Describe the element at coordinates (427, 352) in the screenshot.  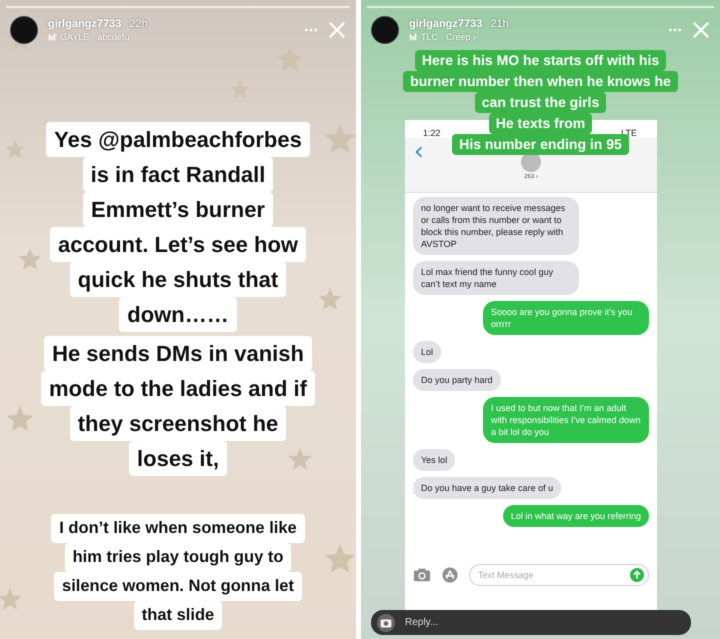
I see `message-bubble: Lol` at that location.